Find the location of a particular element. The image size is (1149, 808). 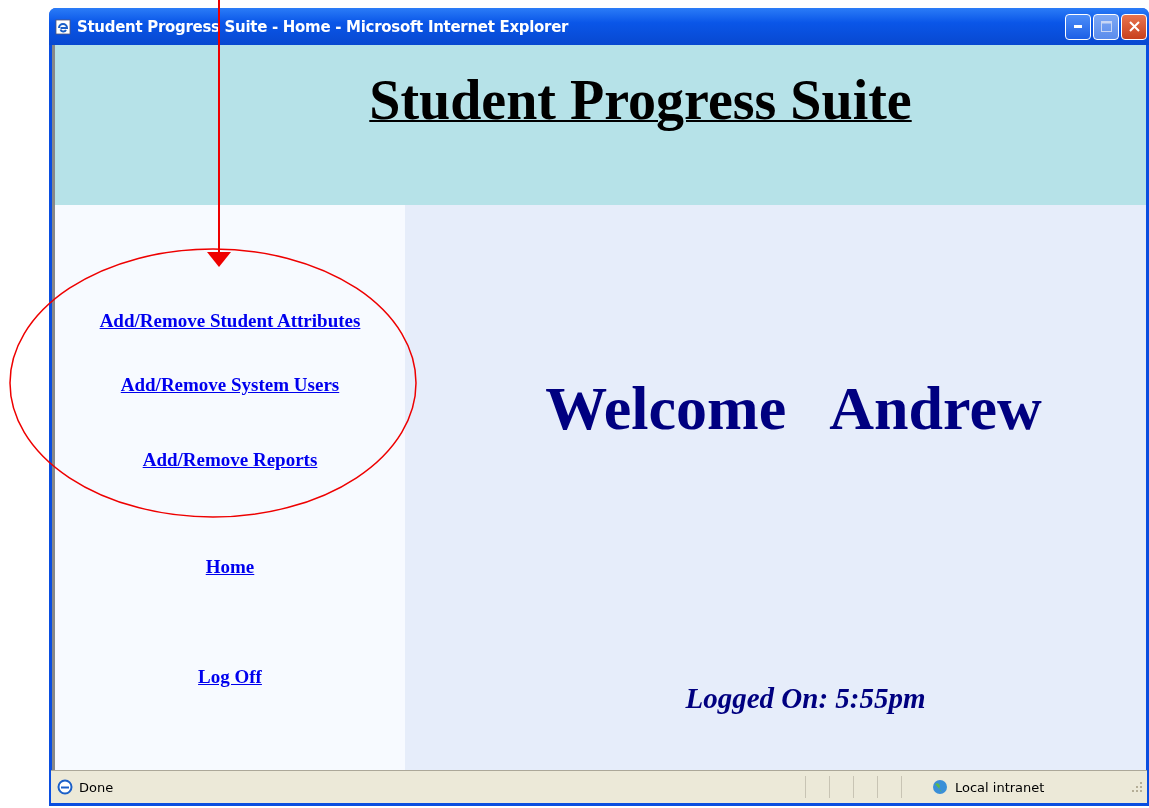

nav-link: Home is located at coordinates (230, 567).